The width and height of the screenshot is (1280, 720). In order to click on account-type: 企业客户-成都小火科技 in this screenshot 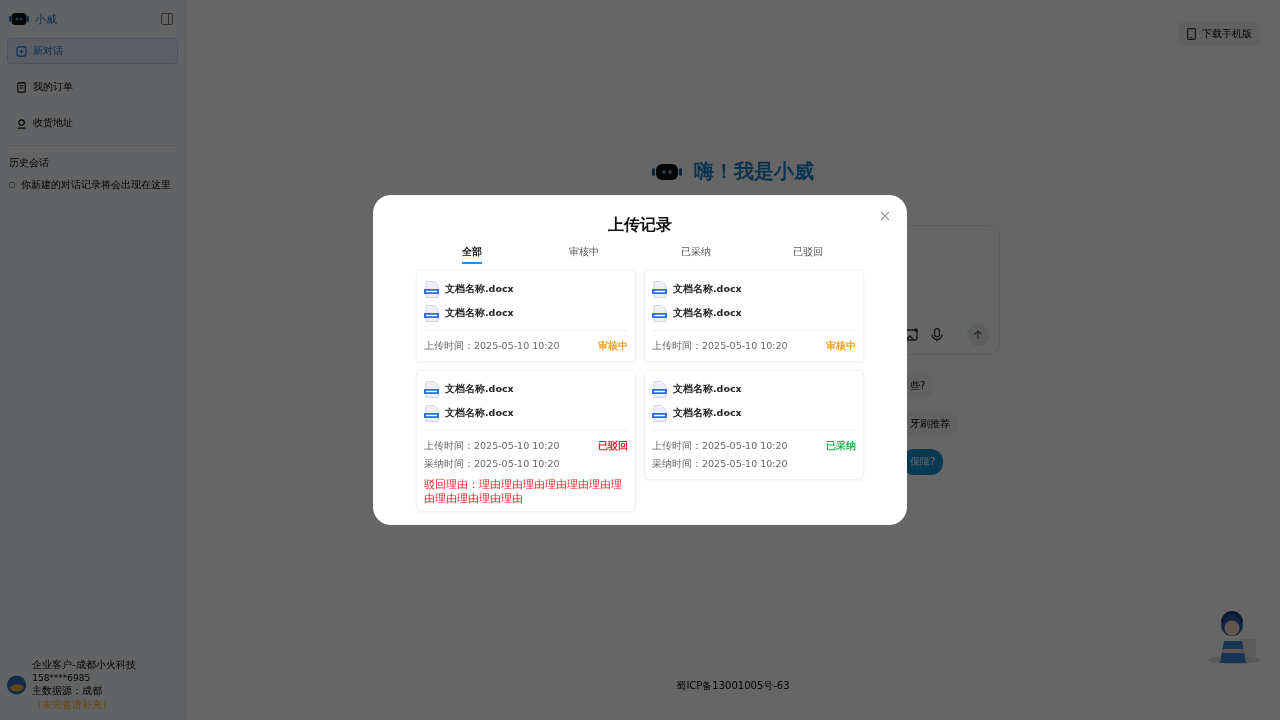, I will do `click(84, 665)`.